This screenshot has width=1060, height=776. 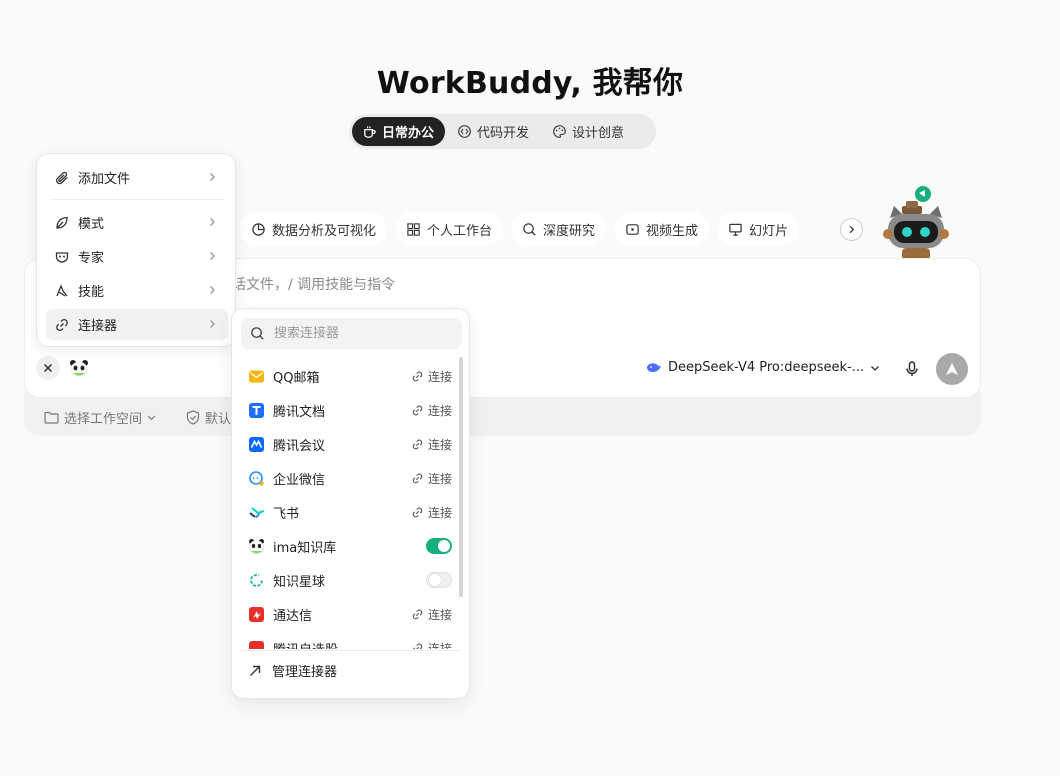 What do you see at coordinates (296, 378) in the screenshot?
I see `connector-name: QQ邮箱` at bounding box center [296, 378].